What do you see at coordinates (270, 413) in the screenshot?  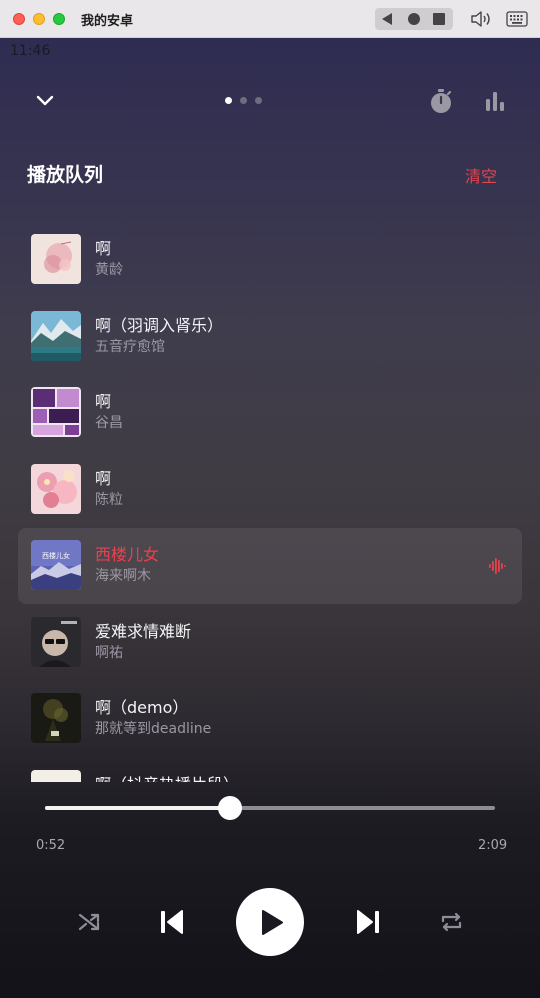 I see `queue-item: 啊谷昌` at bounding box center [270, 413].